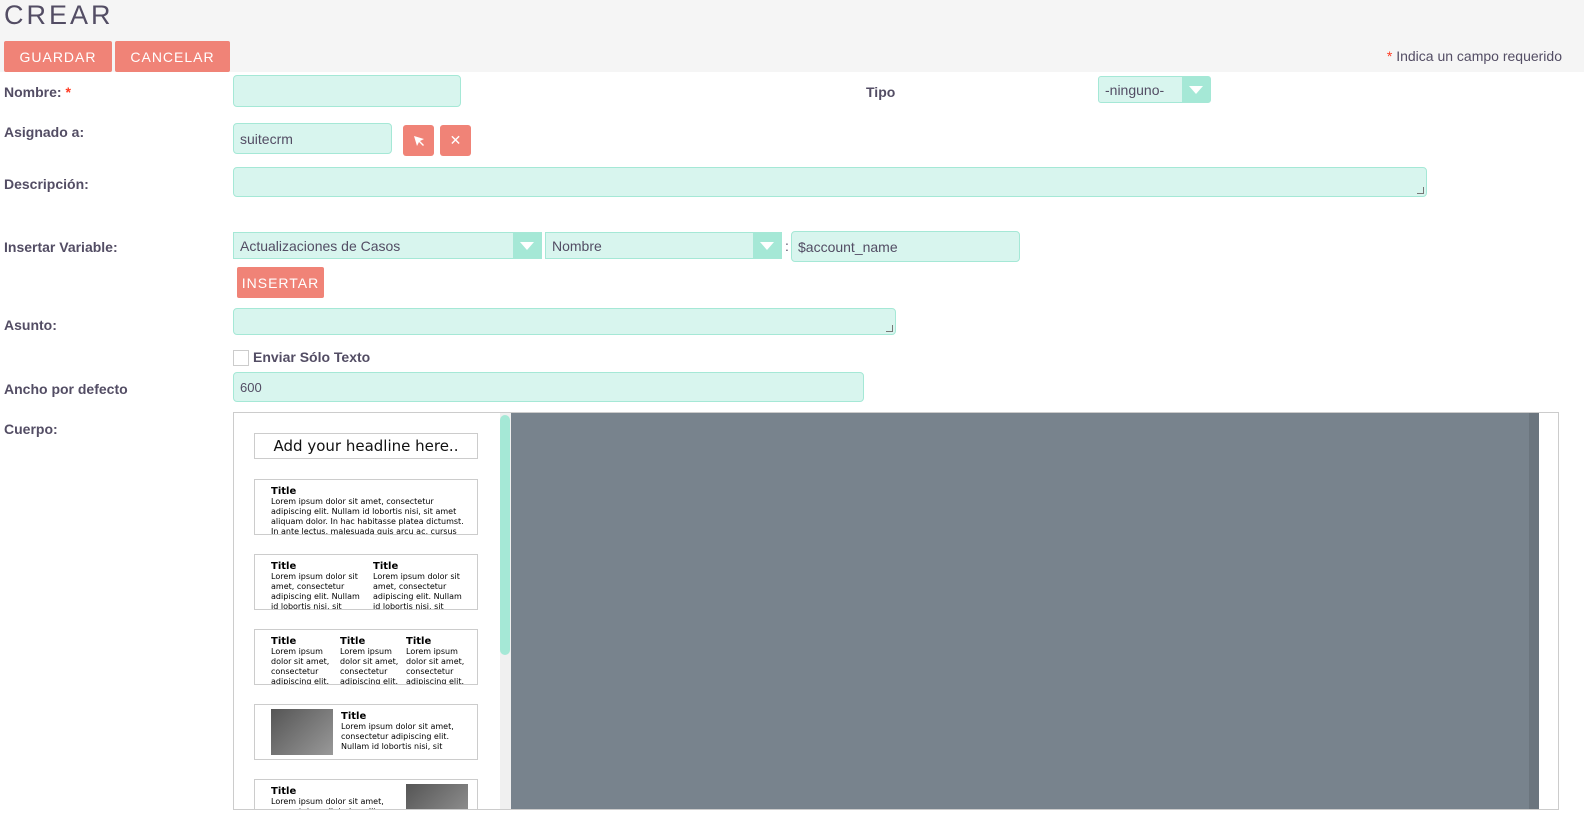 This screenshot has height=828, width=1584. Describe the element at coordinates (505, 535) in the screenshot. I see `template-scrollbar-thumb` at that location.